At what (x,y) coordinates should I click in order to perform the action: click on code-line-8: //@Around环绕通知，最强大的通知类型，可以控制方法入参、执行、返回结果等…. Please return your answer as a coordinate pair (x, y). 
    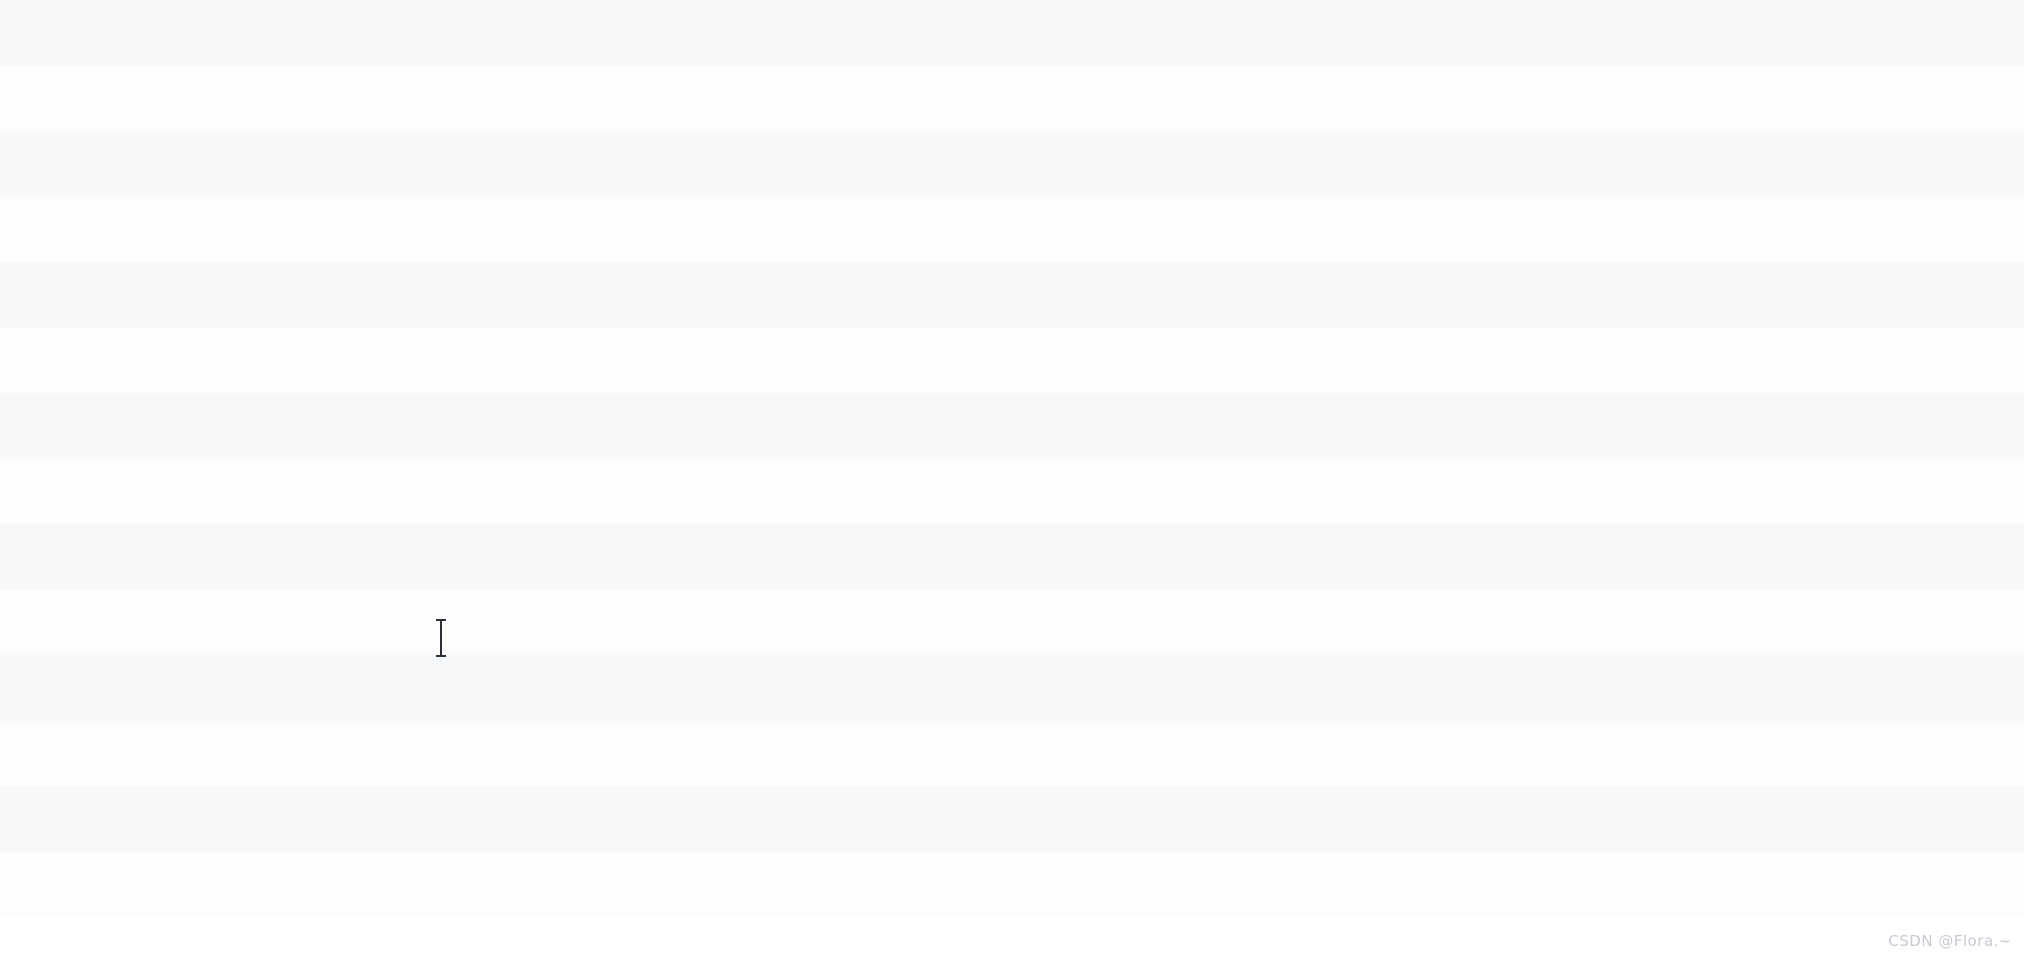
    Looking at the image, I should click on (1012, 491).